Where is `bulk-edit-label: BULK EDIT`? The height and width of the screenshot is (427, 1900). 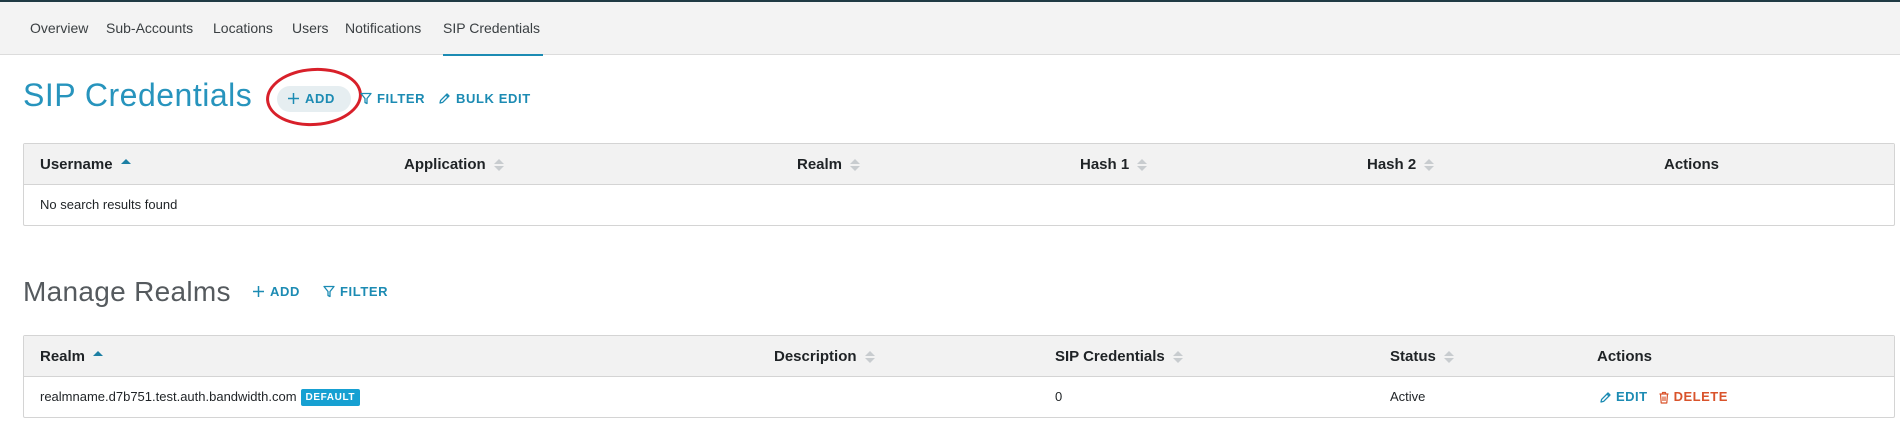 bulk-edit-label: BULK EDIT is located at coordinates (493, 98).